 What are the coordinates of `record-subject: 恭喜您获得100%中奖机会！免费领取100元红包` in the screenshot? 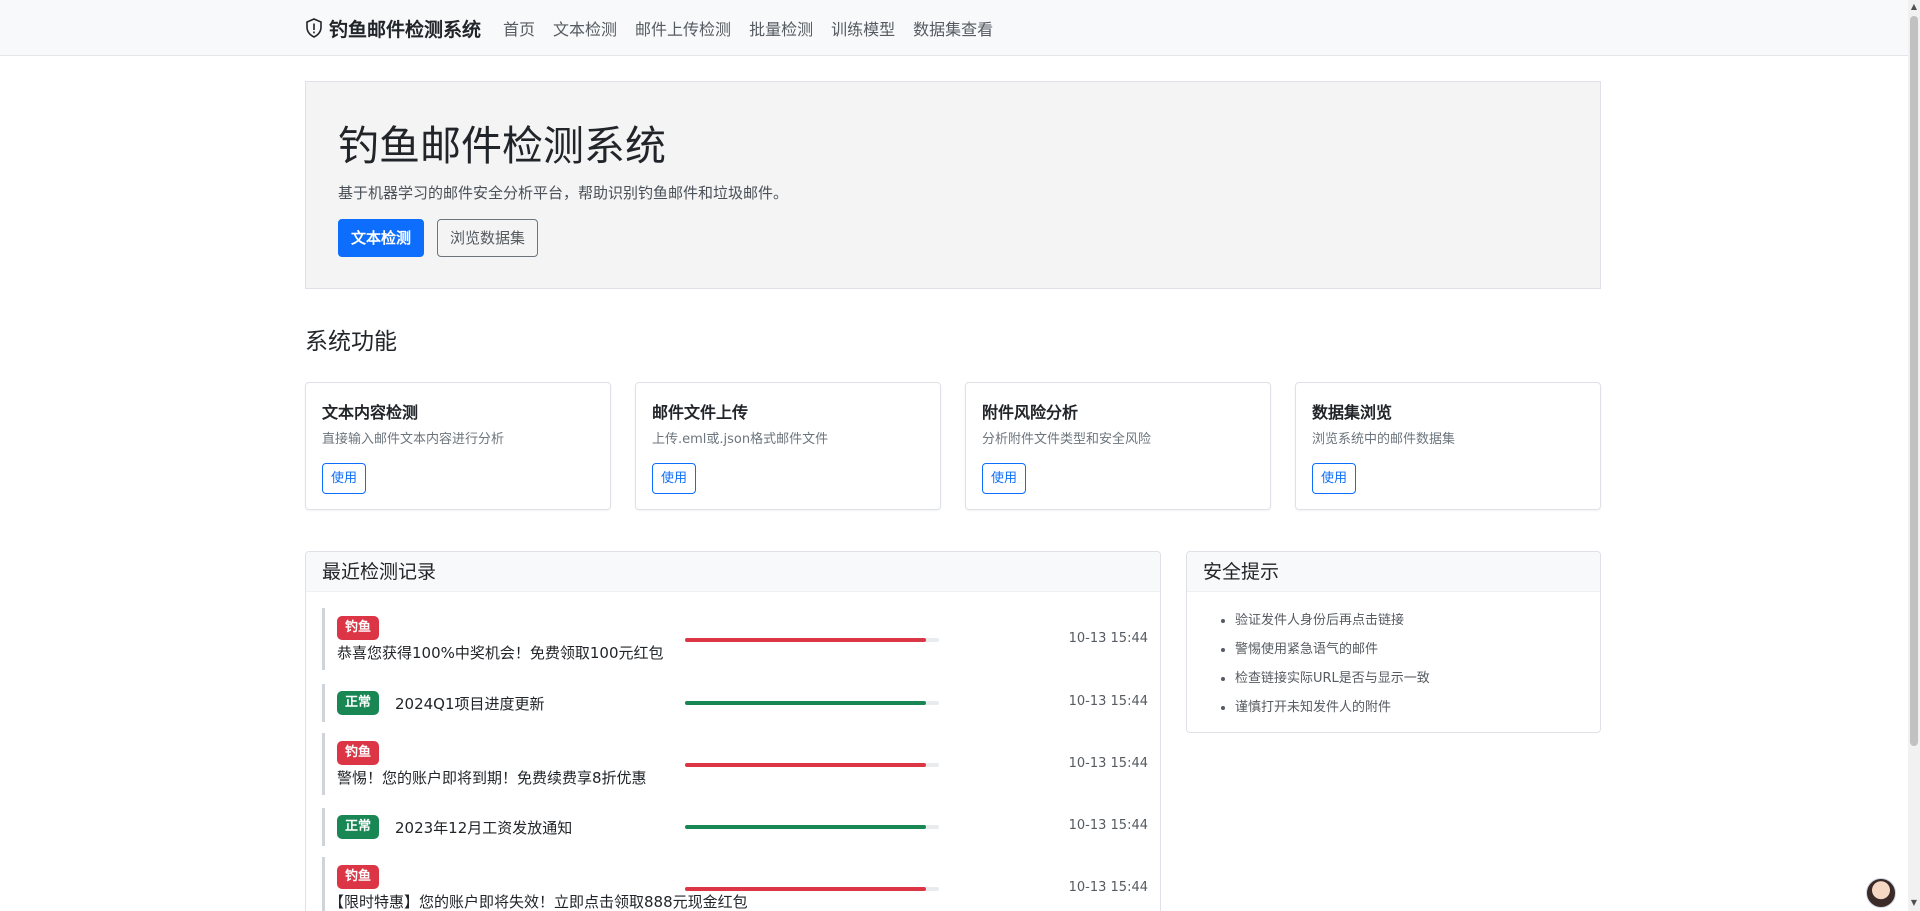 It's located at (500, 653).